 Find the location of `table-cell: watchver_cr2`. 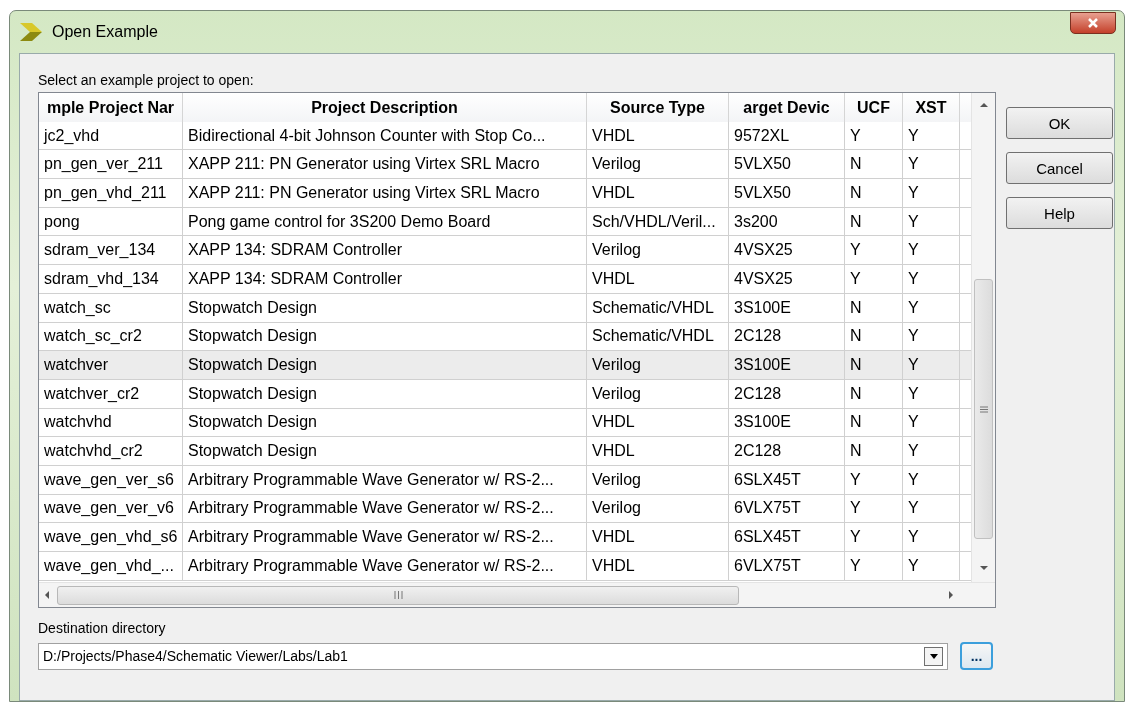

table-cell: watchver_cr2 is located at coordinates (111, 394).